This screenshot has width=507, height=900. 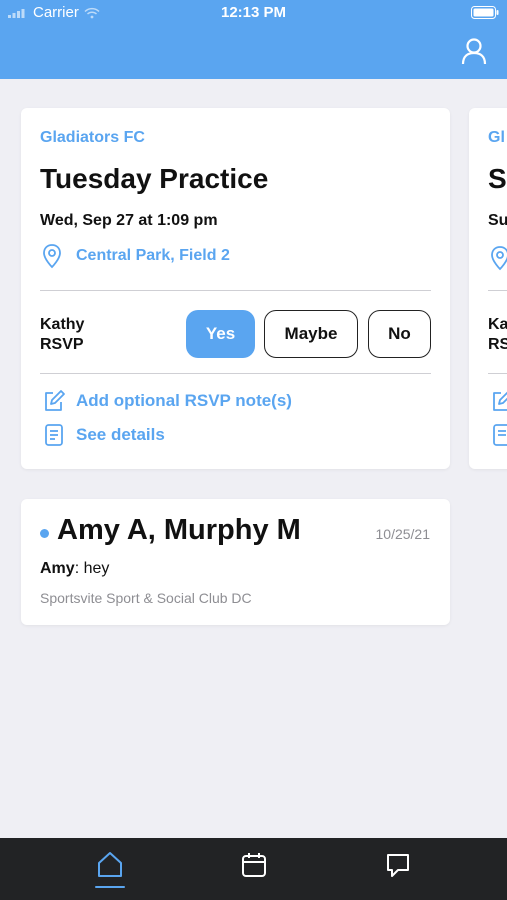 I want to click on app-header: Carrier 12:13 PM, so click(x=253, y=39).